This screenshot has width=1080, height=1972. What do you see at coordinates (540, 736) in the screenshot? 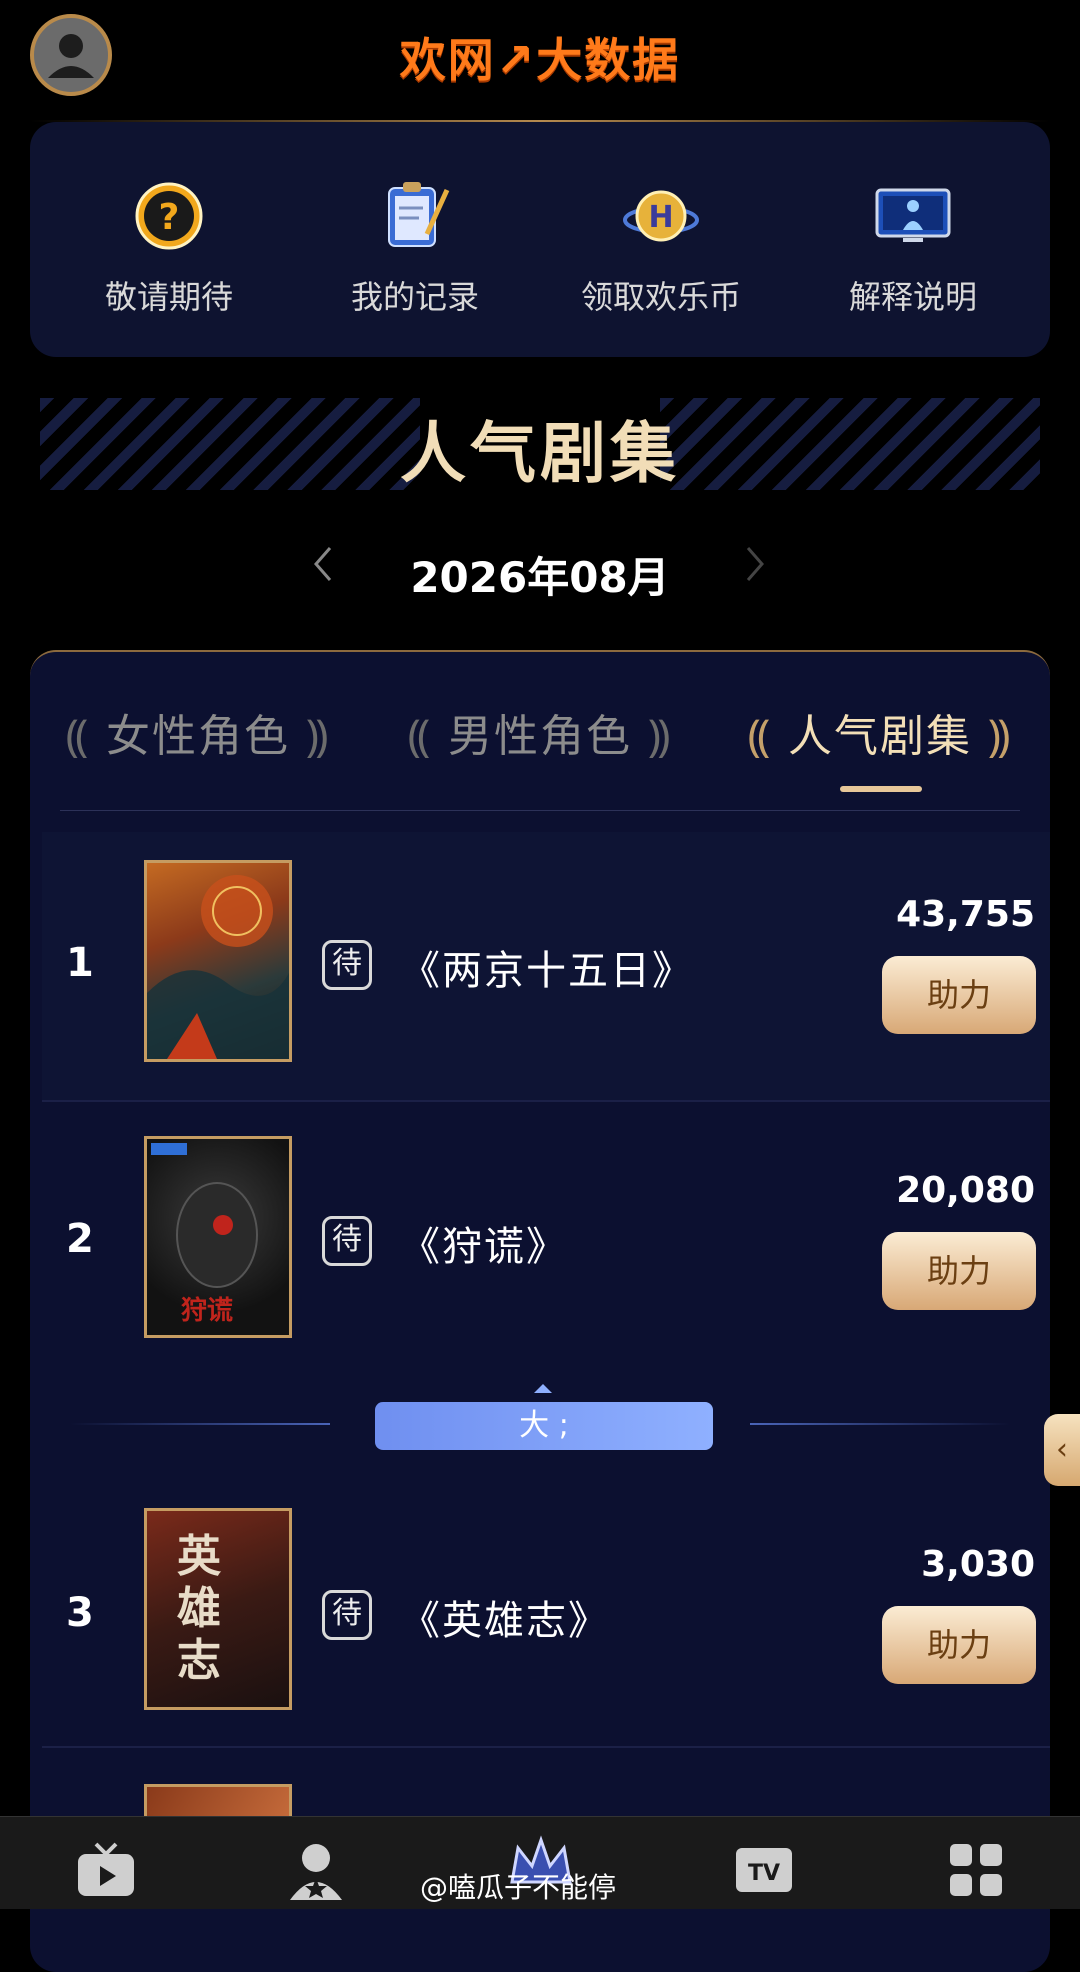
I see `tab-label: 男性角色` at bounding box center [540, 736].